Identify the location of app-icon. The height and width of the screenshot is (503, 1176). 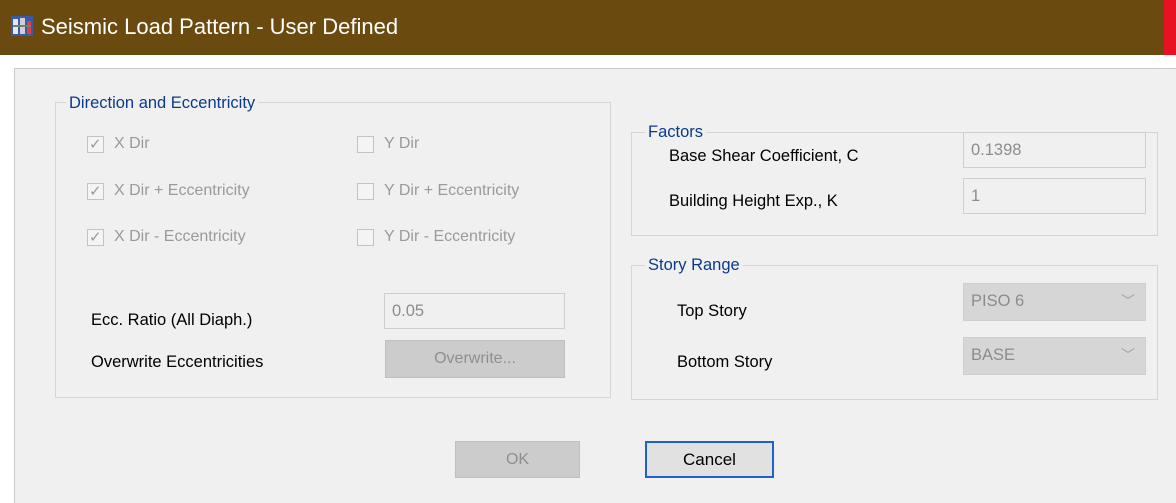
(22, 26).